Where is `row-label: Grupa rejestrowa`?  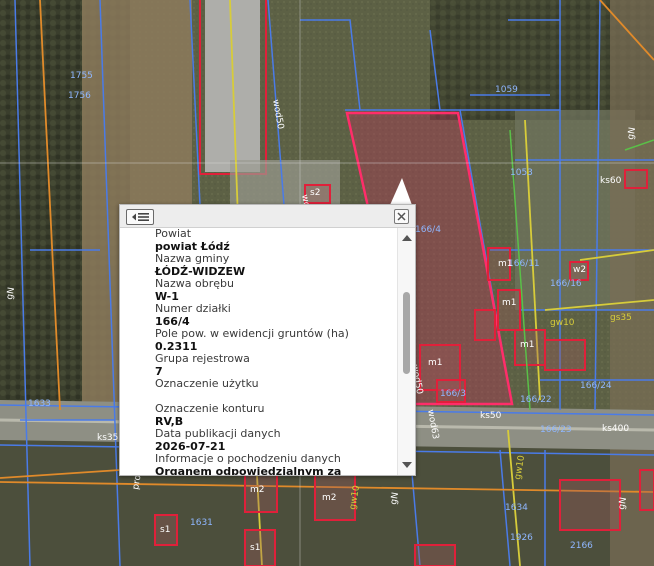 row-label: Grupa rejestrowa is located at coordinates (202, 358).